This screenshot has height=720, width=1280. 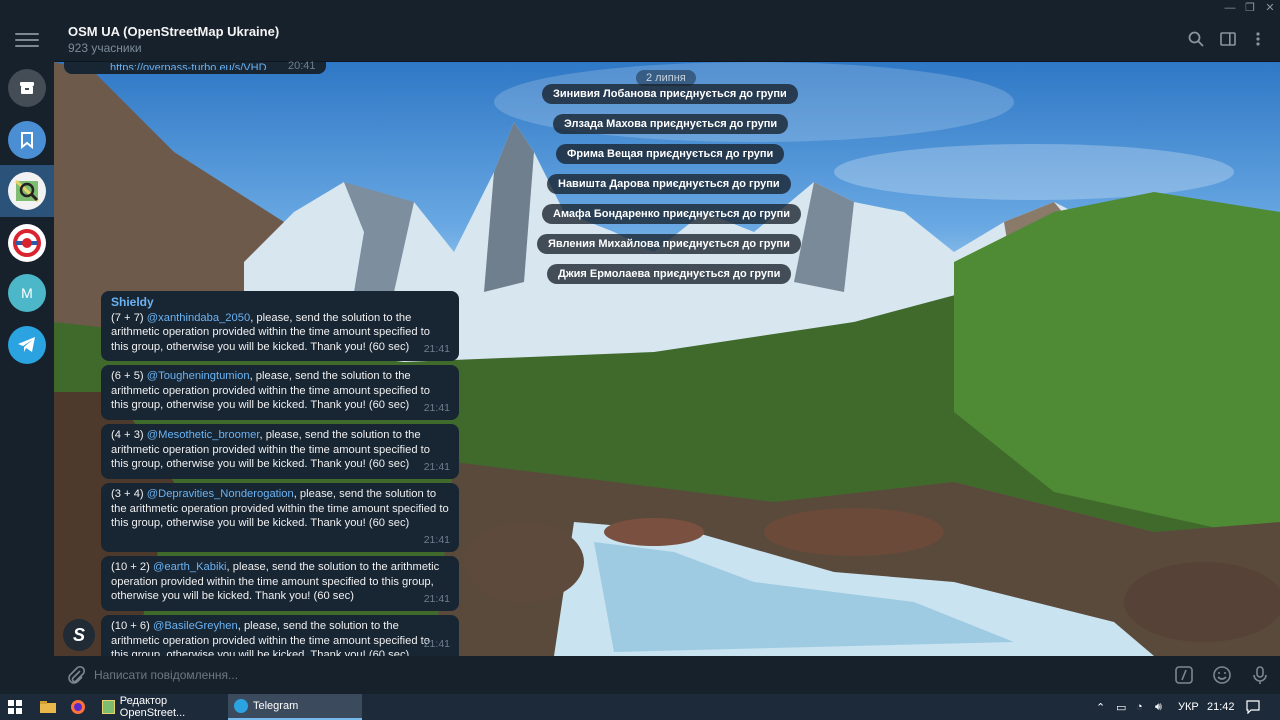 I want to click on archive-icon, so click(x=27, y=88).